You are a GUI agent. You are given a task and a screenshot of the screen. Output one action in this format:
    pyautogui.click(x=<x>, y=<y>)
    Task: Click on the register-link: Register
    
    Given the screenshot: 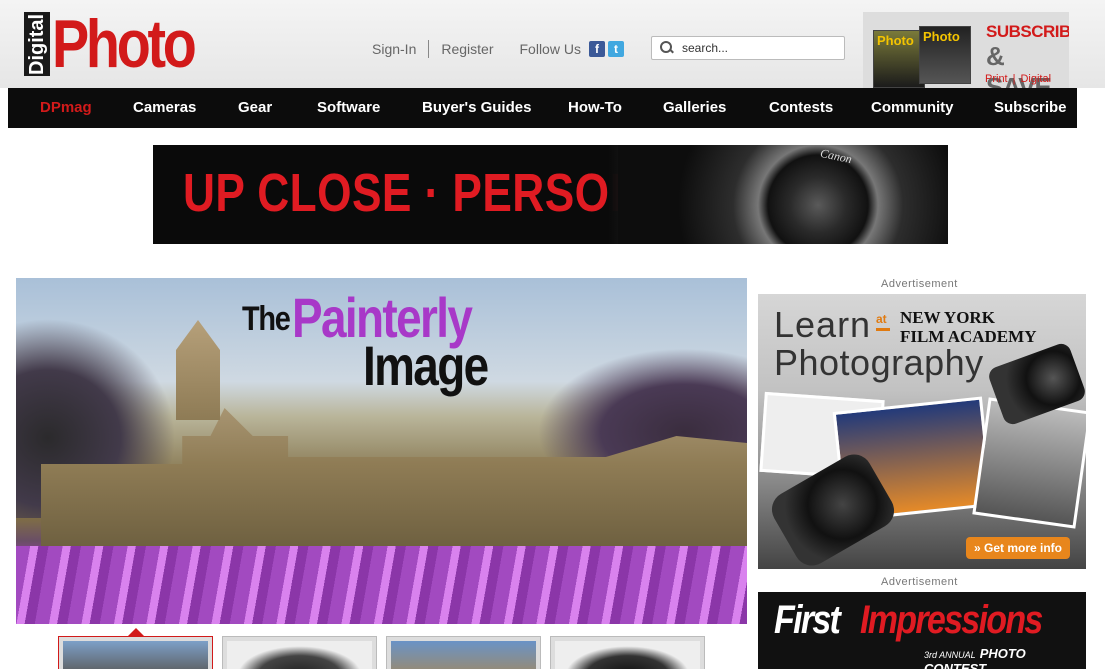 What is the action you would take?
    pyautogui.click(x=467, y=49)
    